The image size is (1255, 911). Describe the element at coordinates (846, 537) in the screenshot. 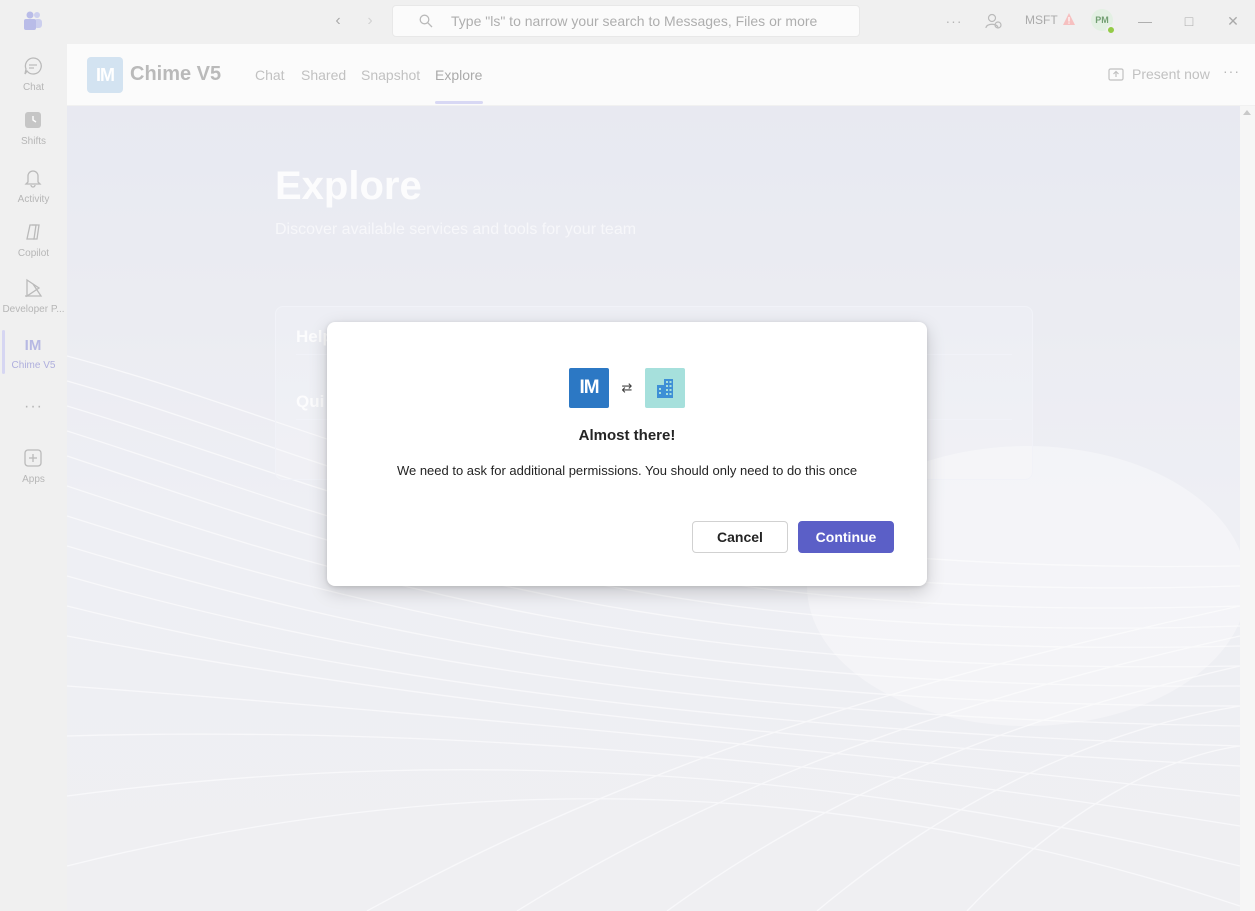

I see `continue-button: Continue` at that location.